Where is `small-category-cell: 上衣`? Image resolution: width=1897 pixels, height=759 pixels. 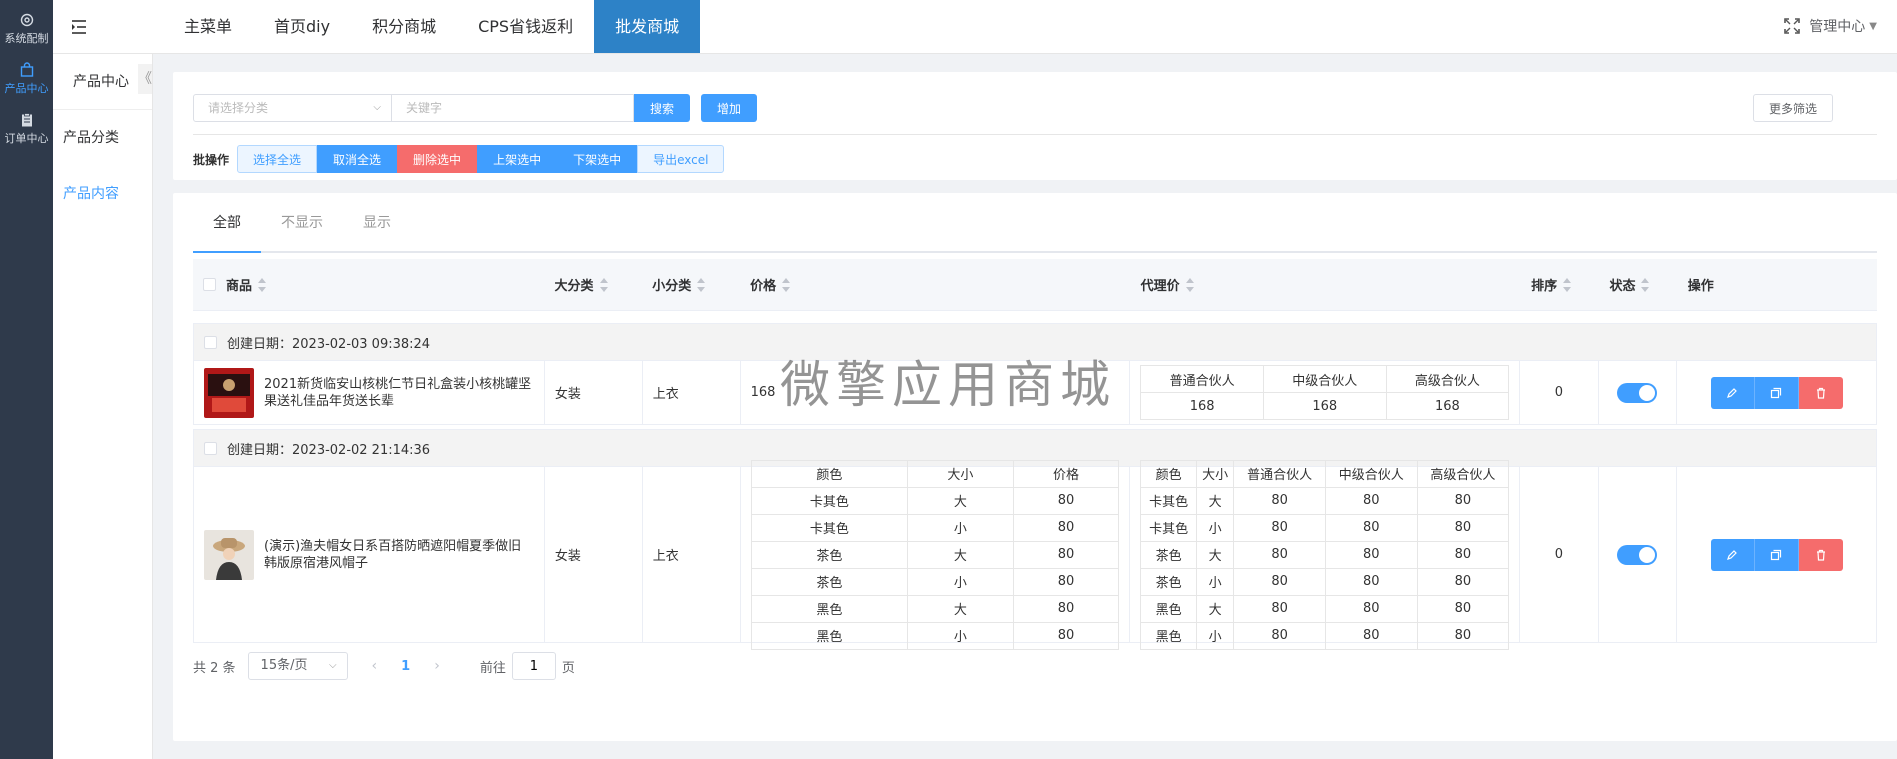 small-category-cell: 上衣 is located at coordinates (692, 392).